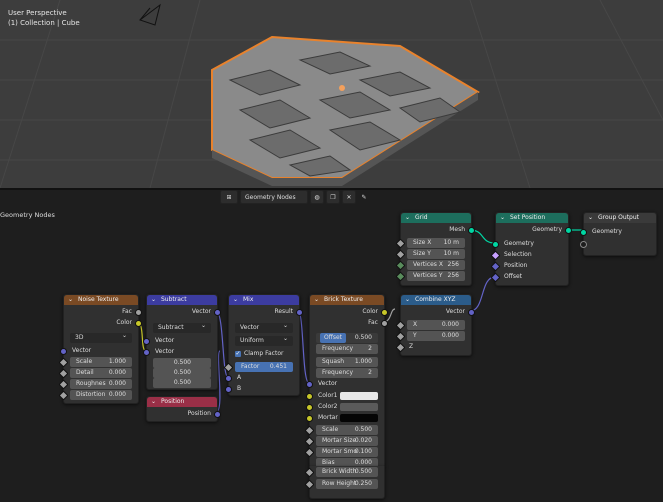  I want to click on subtract-operation-dropdown: Subtract, so click(182, 327).